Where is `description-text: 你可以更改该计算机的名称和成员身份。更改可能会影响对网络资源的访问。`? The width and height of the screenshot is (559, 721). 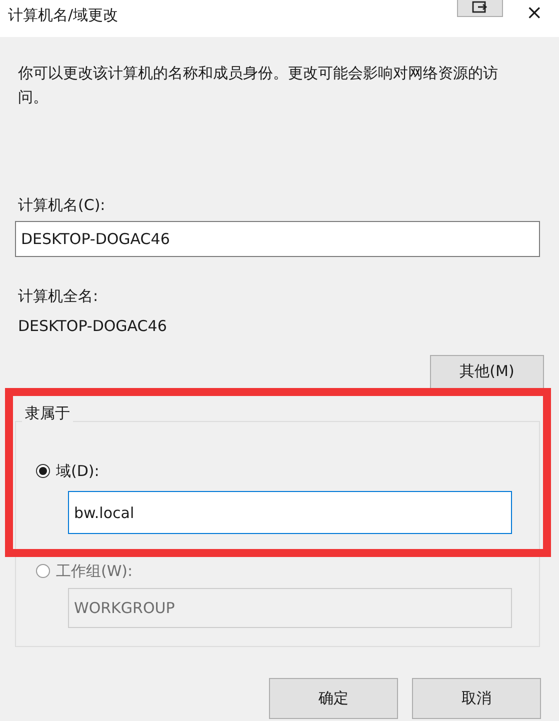
description-text: 你可以更改该计算机的名称和成员身份。更改可能会影响对网络资源的访问。 is located at coordinates (258, 85).